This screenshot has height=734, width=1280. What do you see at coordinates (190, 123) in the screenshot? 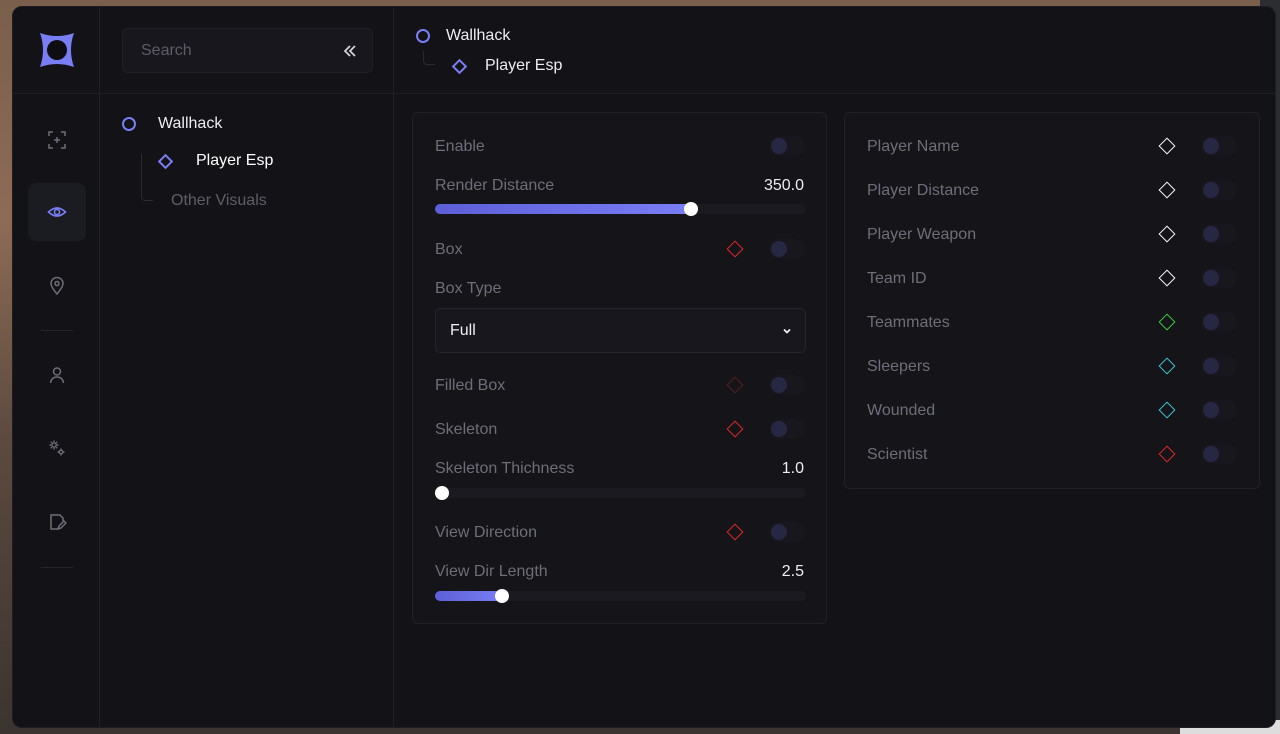
I see `tree-node-label: Wallhack` at bounding box center [190, 123].